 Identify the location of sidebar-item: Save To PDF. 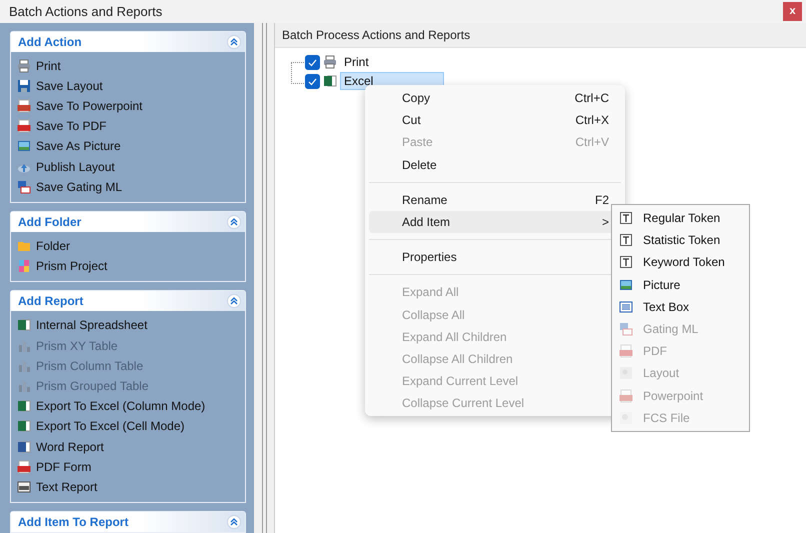
(128, 126).